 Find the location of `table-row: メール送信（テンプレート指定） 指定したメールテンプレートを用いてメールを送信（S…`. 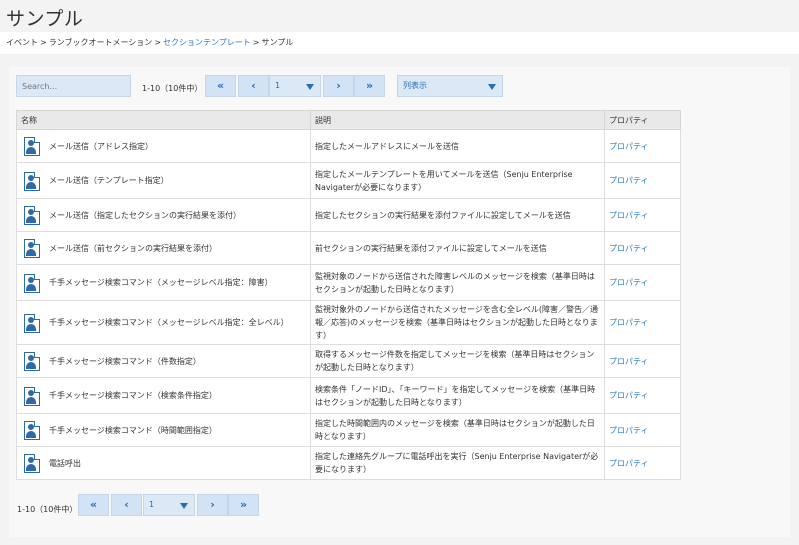

table-row: メール送信（テンプレート指定） 指定したメールテンプレートを用いてメールを送信（S… is located at coordinates (348, 180).